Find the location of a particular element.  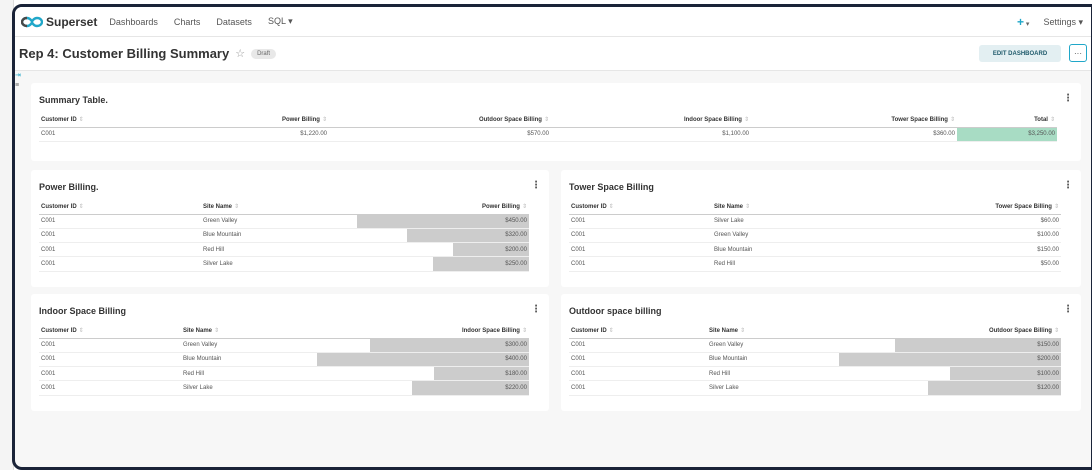

table-row: C001 Silver Lake $250.00 is located at coordinates (284, 264).